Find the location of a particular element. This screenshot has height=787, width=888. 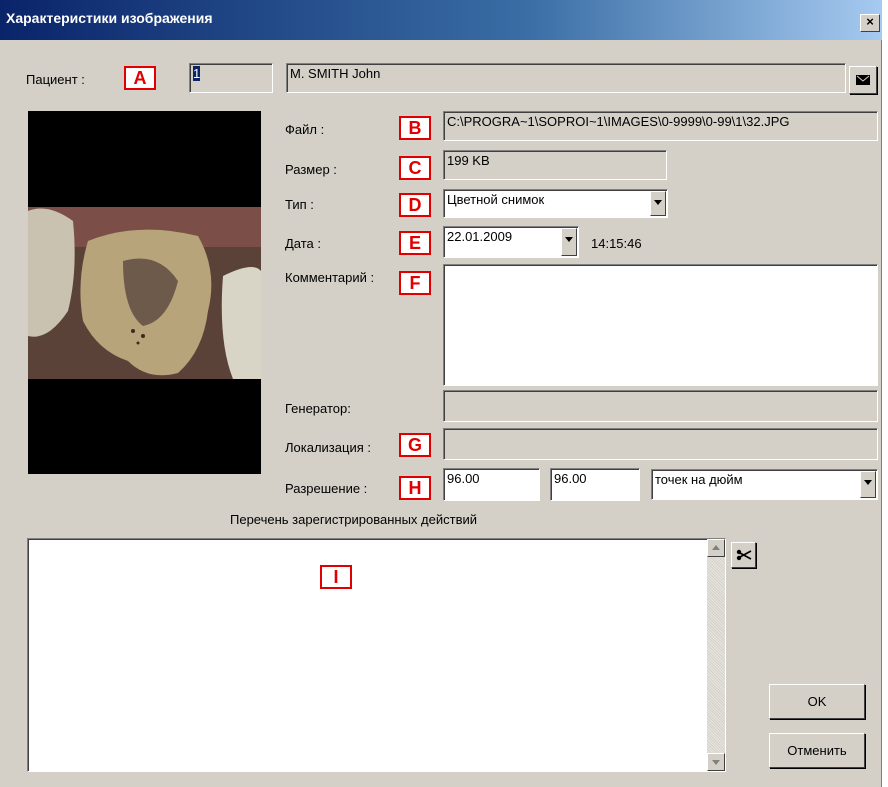

time-value: 14:15:46 is located at coordinates (616, 243).